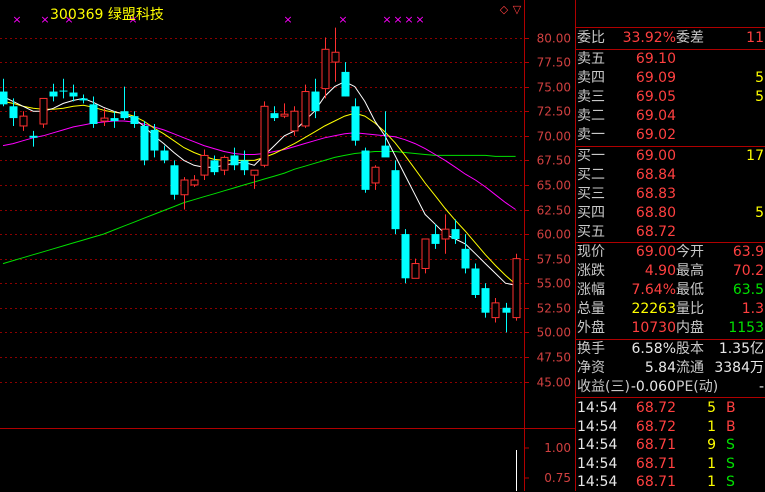  Describe the element at coordinates (655, 482) in the screenshot. I see `tick-price: 68.71` at that location.